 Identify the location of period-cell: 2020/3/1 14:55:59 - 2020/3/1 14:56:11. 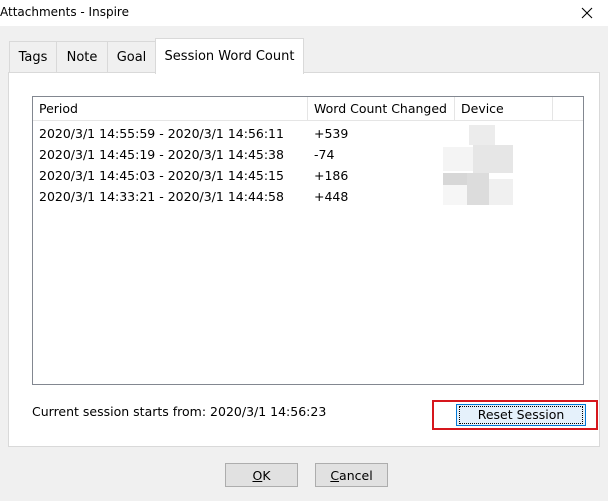
(161, 133).